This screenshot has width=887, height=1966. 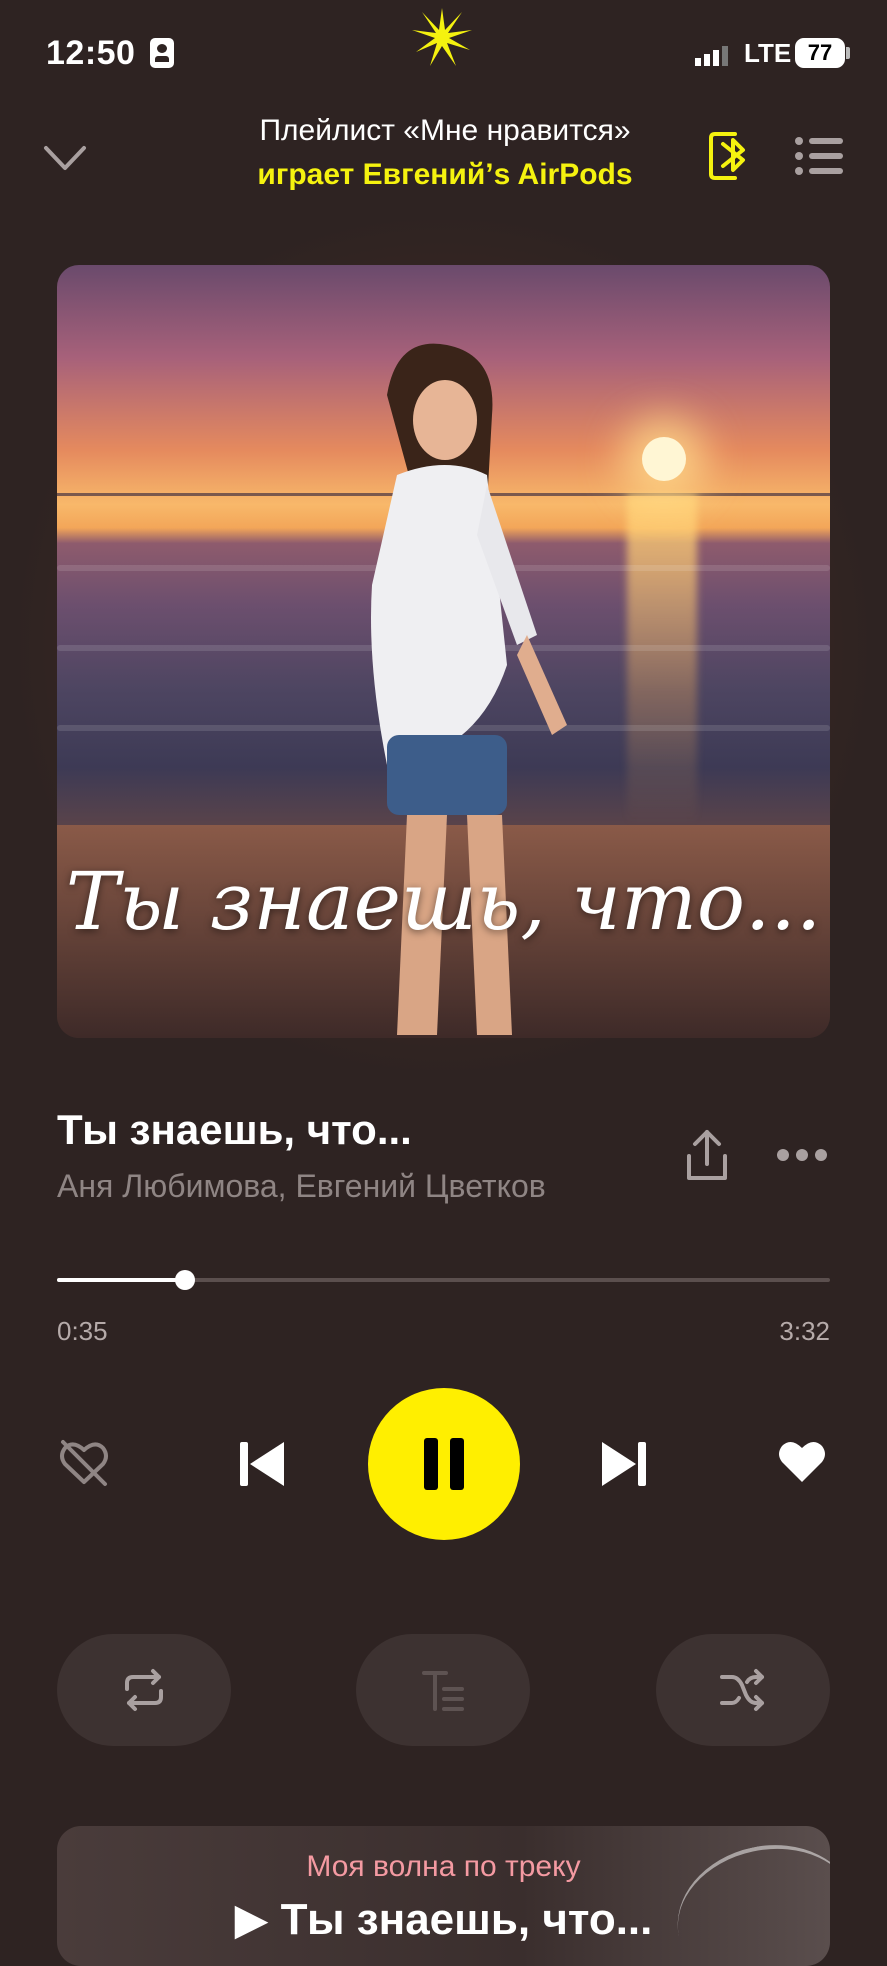 I want to click on my-wave-label: Моя волна по треку, so click(x=443, y=1866).